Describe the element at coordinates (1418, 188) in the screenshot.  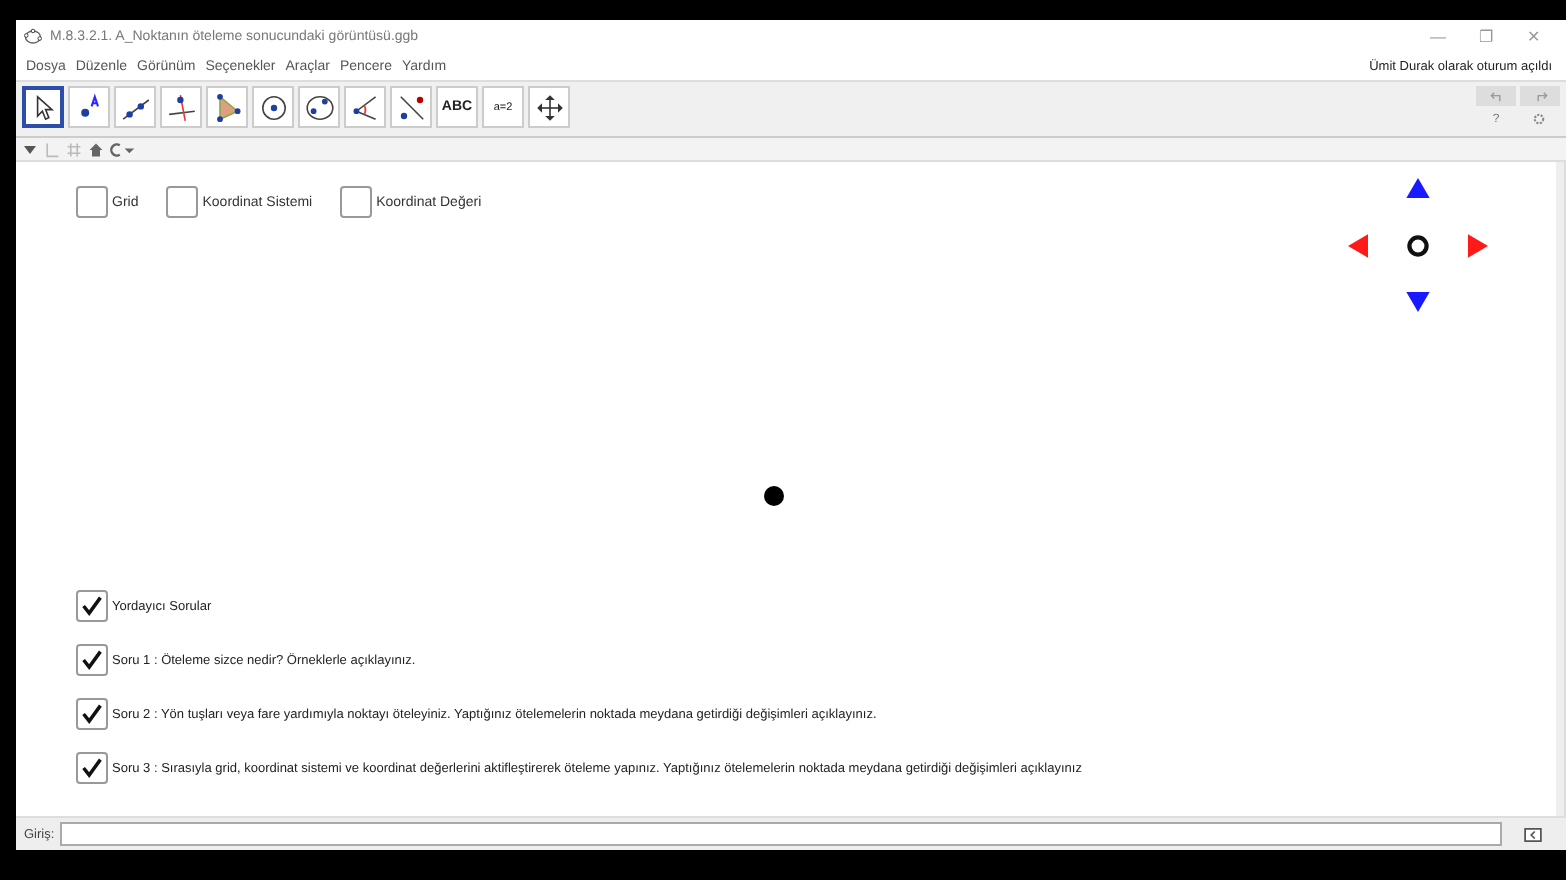
I see `up-arrow-icon` at that location.